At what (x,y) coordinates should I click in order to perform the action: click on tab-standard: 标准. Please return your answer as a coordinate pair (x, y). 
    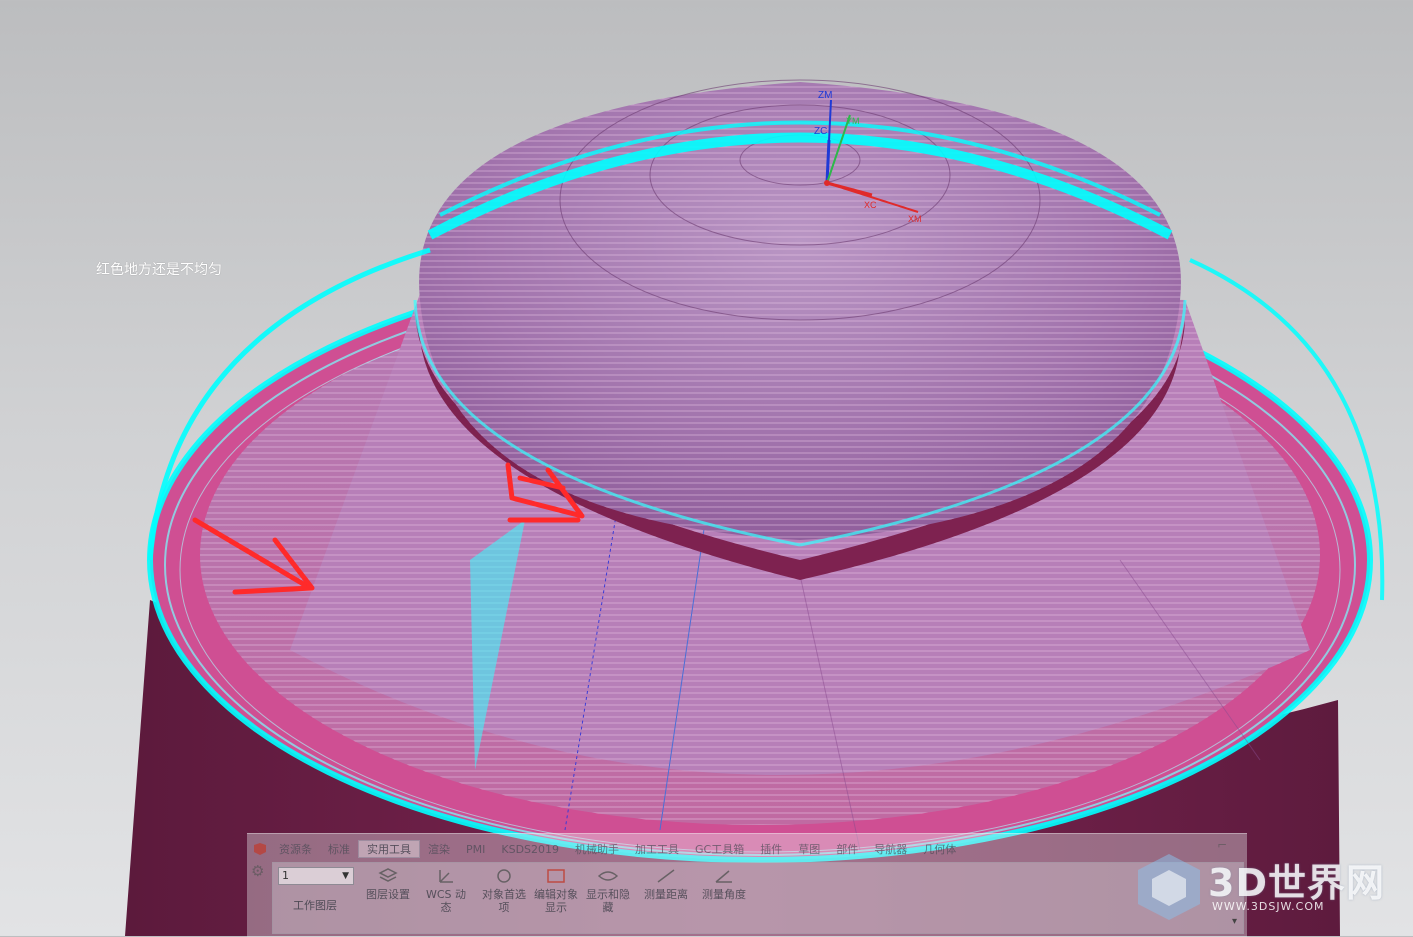
    Looking at the image, I should click on (339, 849).